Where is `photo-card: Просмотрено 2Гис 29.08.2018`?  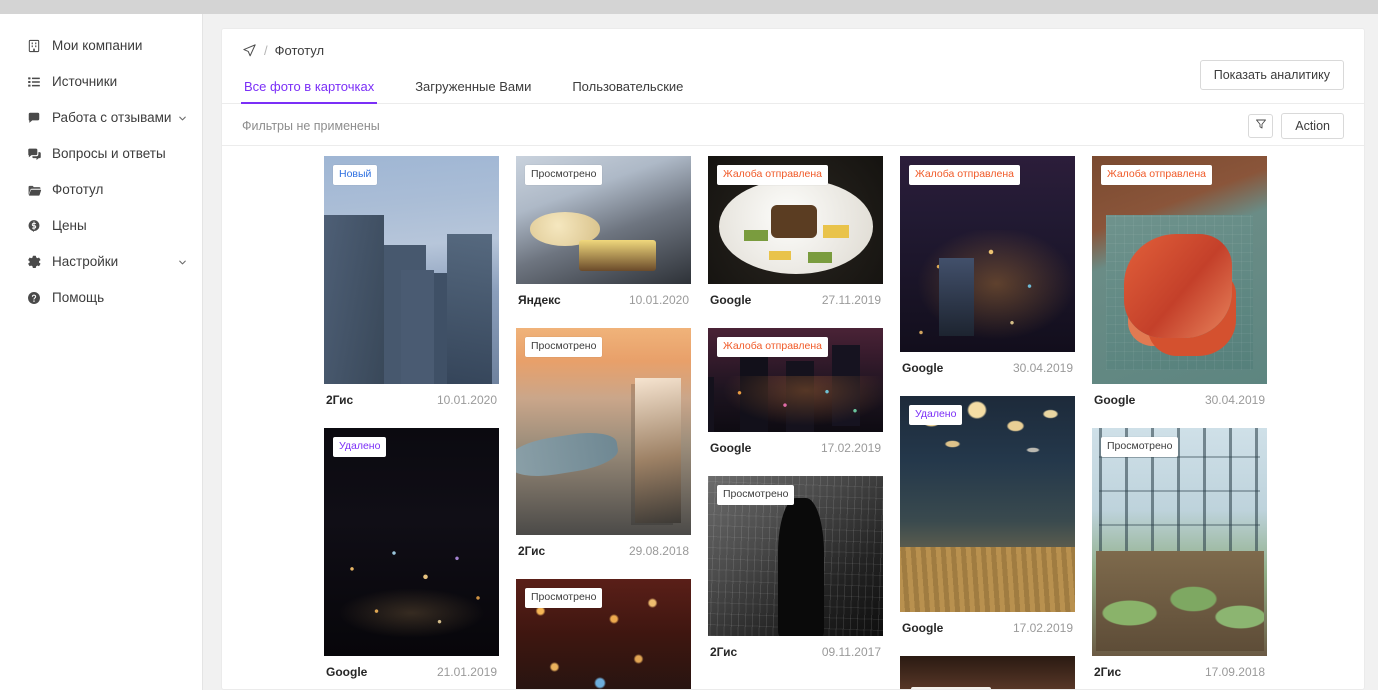 photo-card: Просмотрено 2Гис 29.08.2018 is located at coordinates (603, 443).